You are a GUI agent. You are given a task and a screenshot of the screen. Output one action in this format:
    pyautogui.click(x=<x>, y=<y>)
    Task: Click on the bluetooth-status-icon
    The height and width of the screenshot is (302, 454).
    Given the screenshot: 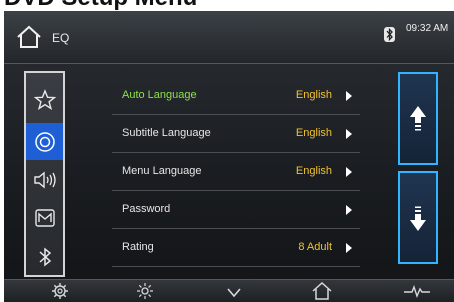 What is the action you would take?
    pyautogui.click(x=389, y=34)
    